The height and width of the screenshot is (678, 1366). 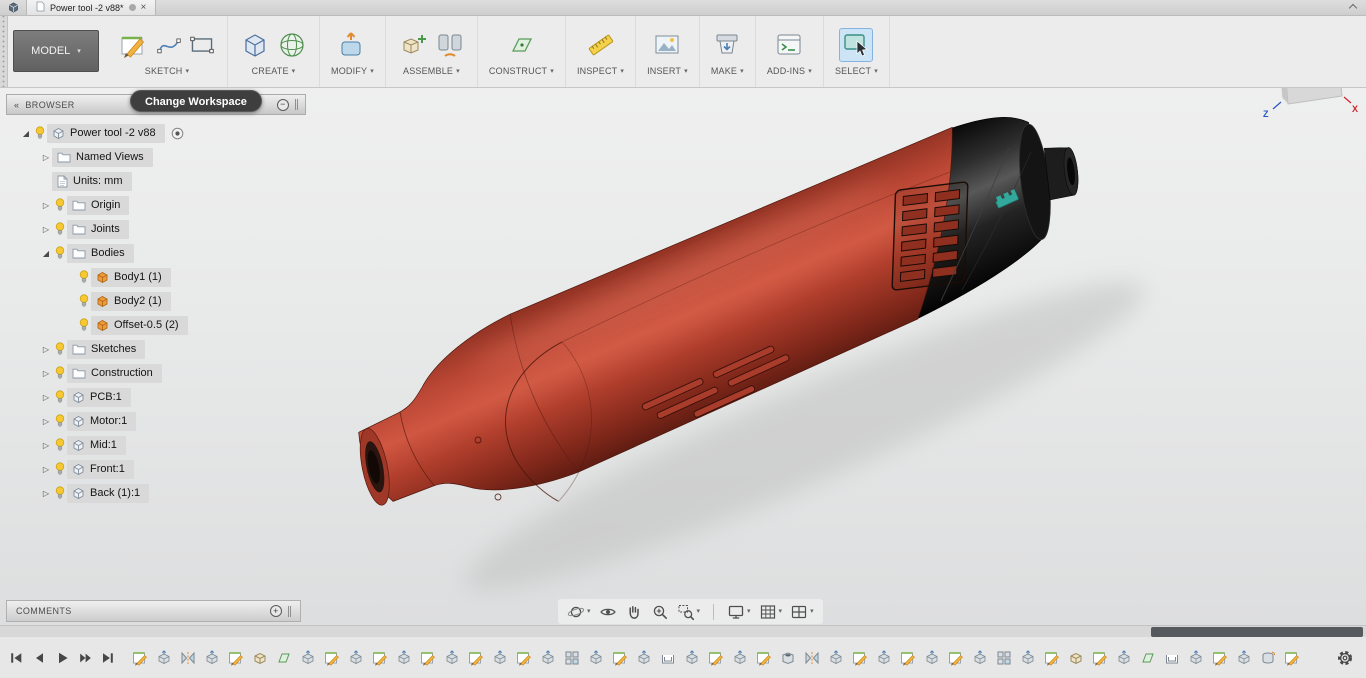 What do you see at coordinates (802, 612) in the screenshot?
I see `navbar-viewports-button: ▾` at bounding box center [802, 612].